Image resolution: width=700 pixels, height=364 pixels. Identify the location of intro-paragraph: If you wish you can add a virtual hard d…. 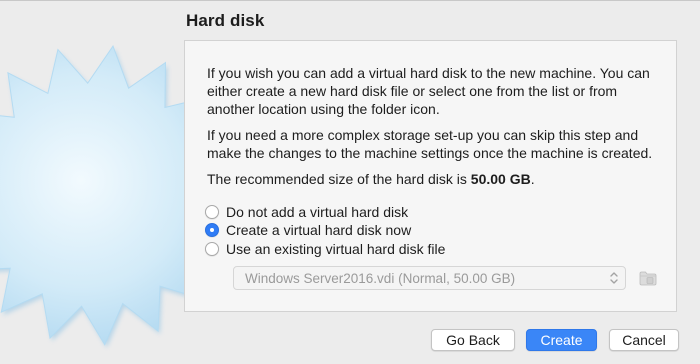
(428, 91).